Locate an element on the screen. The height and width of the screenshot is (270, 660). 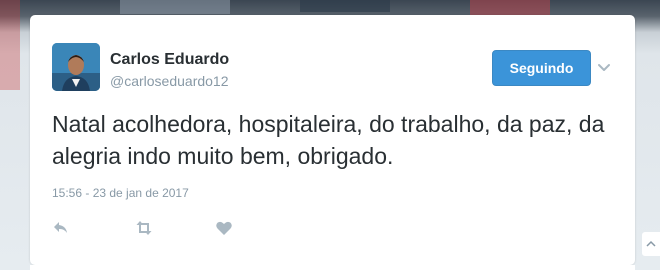
tweet-timestamp: 15:56 - 23 de jan de 2017 is located at coordinates (120, 193).